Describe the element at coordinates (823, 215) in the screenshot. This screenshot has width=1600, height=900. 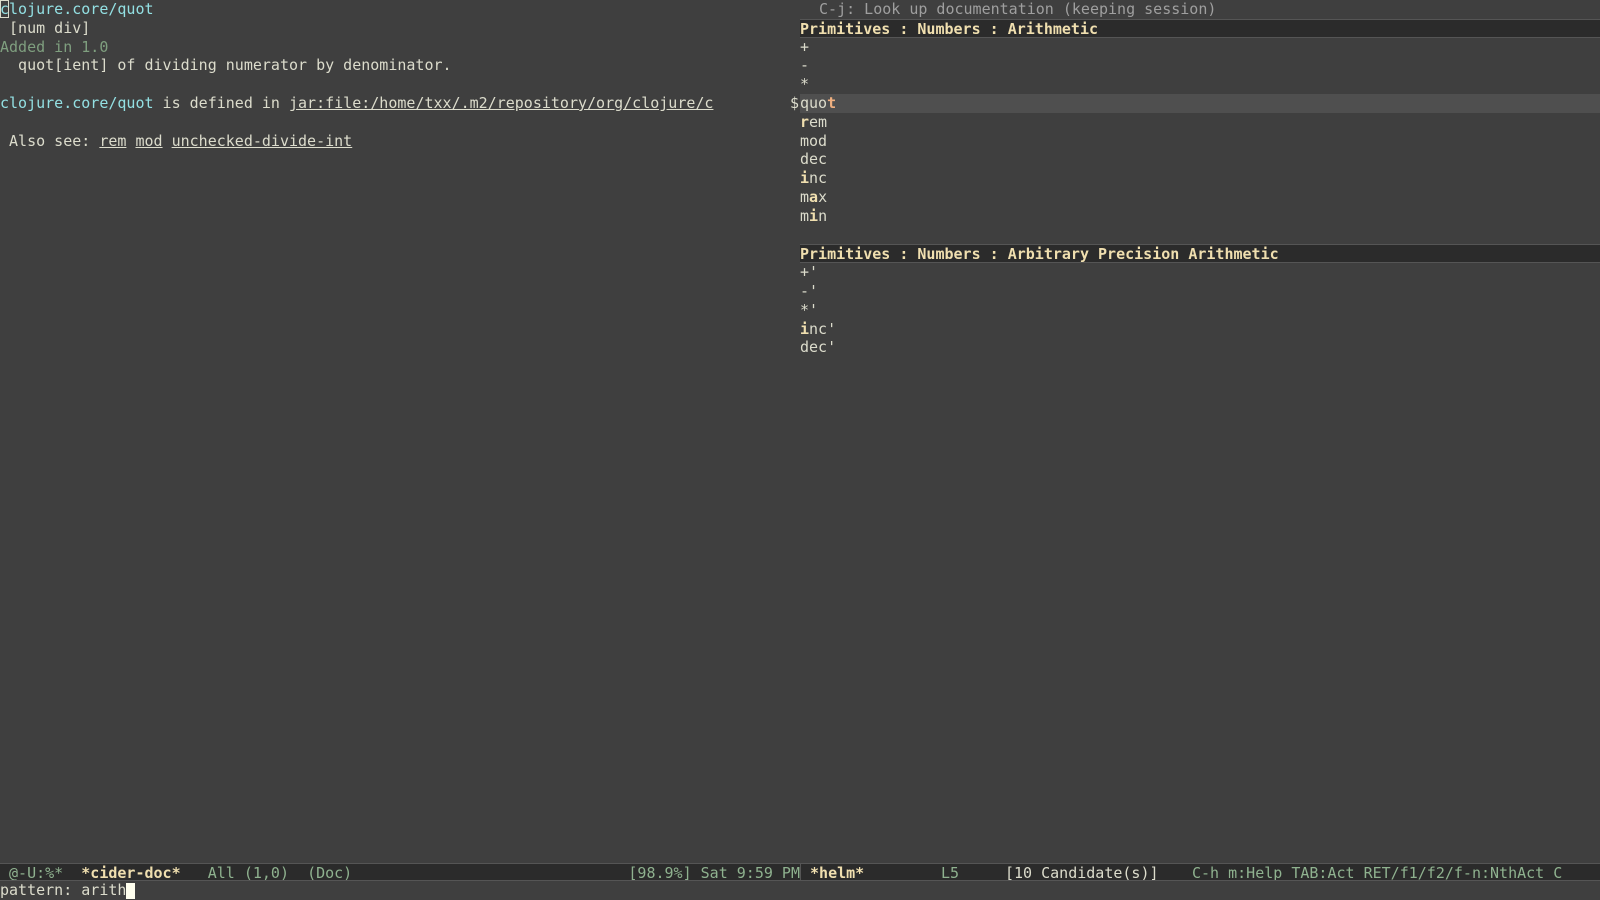
I see `candidate-text: n` at that location.